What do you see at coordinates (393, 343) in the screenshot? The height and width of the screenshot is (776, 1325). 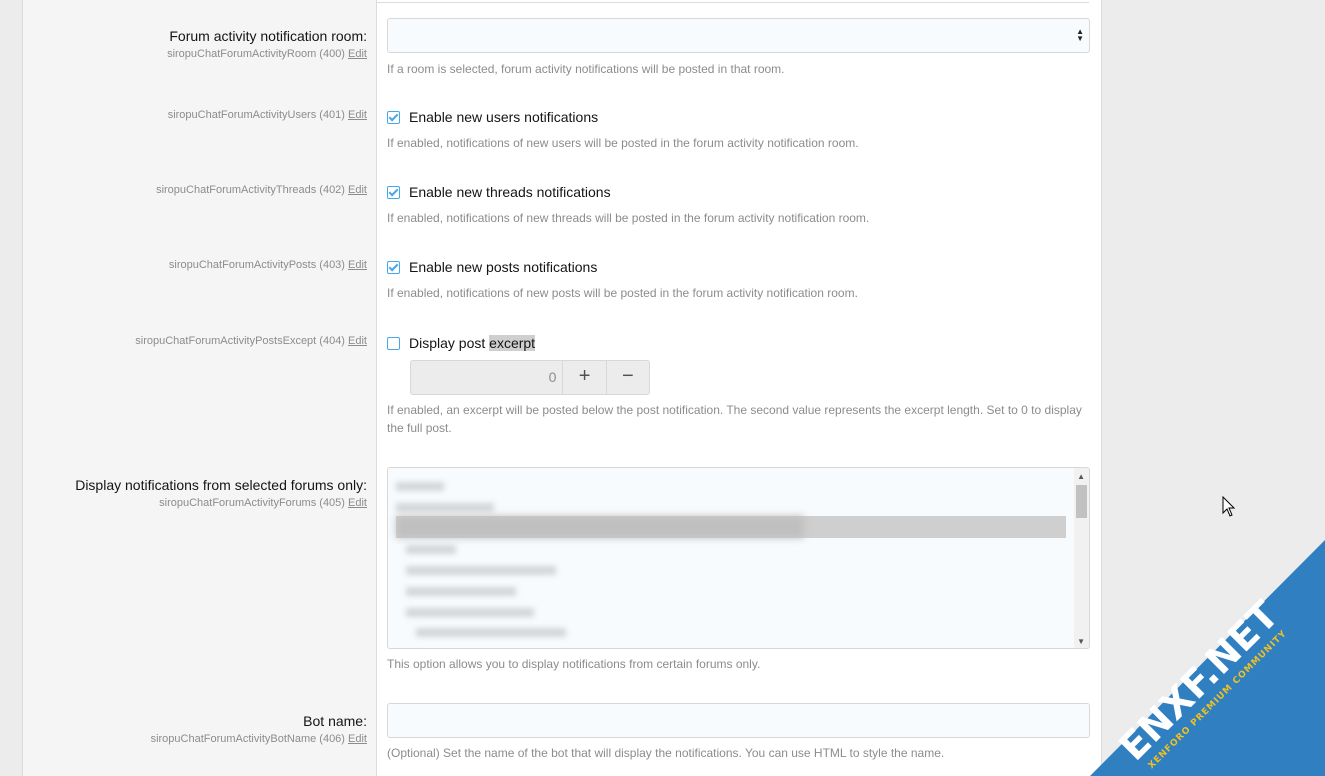 I see `post-excerpt-checkbox` at bounding box center [393, 343].